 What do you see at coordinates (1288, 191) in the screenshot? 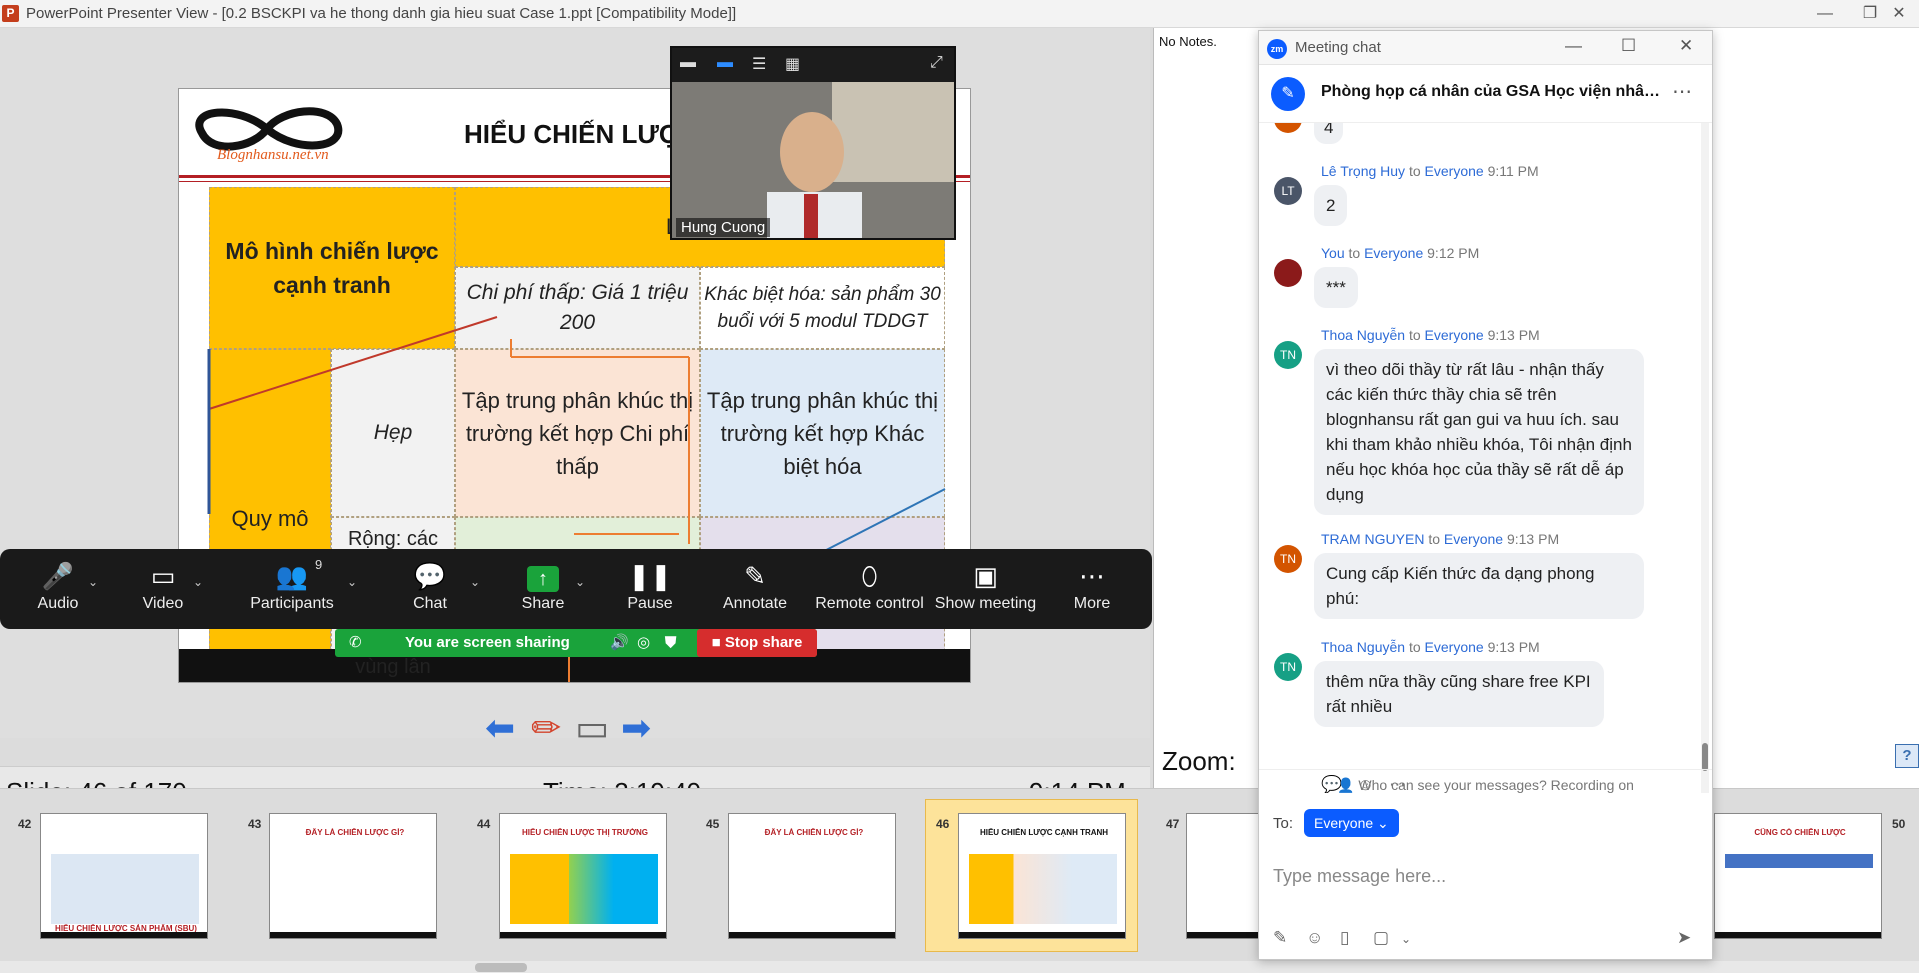
I see `avatar: LT` at bounding box center [1288, 191].